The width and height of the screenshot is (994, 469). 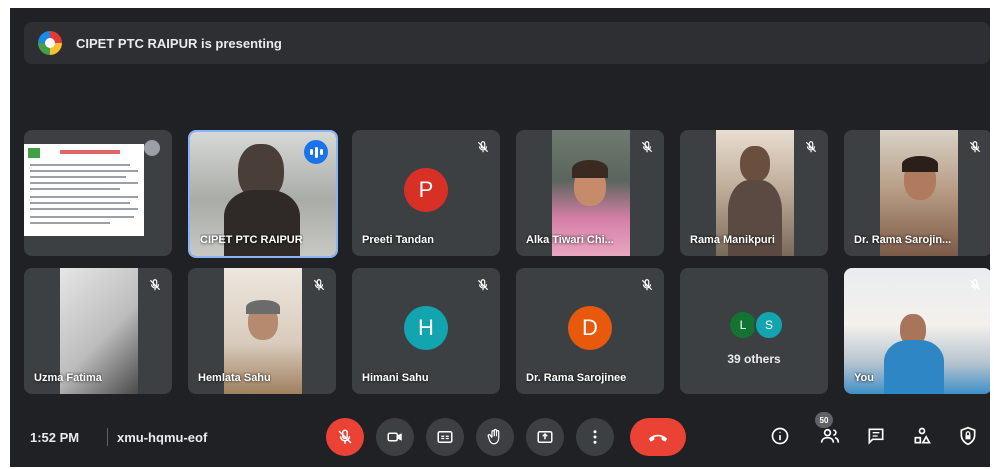 What do you see at coordinates (68, 378) in the screenshot?
I see `participant-name: Uzma Fatima` at bounding box center [68, 378].